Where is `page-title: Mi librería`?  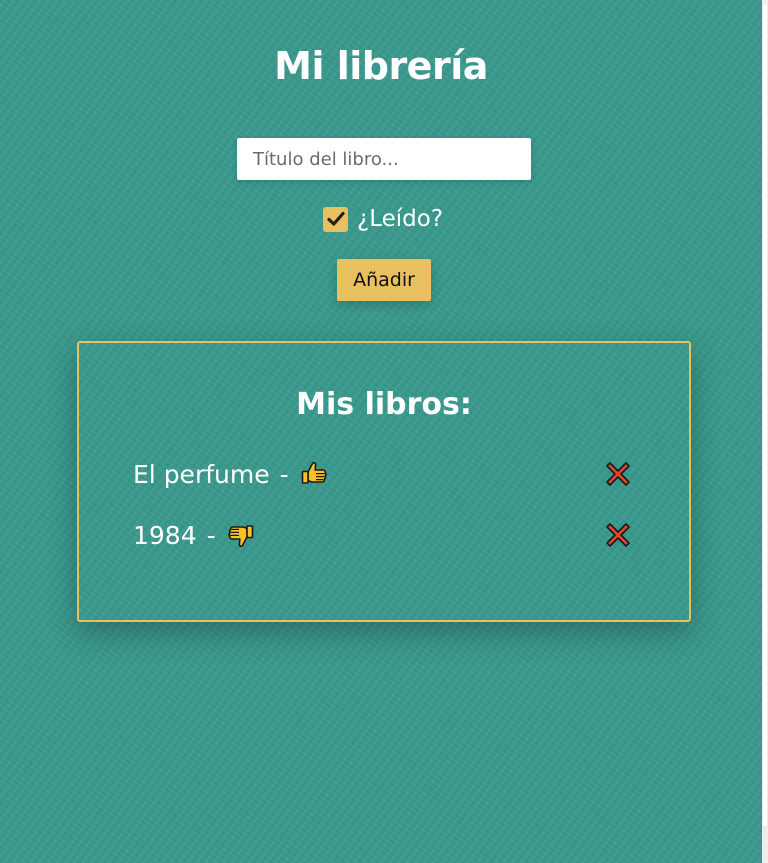 page-title: Mi librería is located at coordinates (381, 66).